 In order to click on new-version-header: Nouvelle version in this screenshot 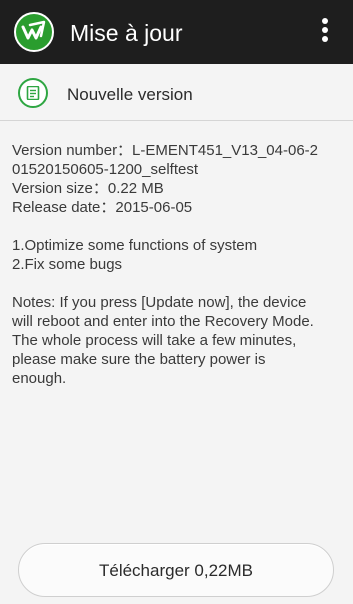, I will do `click(176, 92)`.